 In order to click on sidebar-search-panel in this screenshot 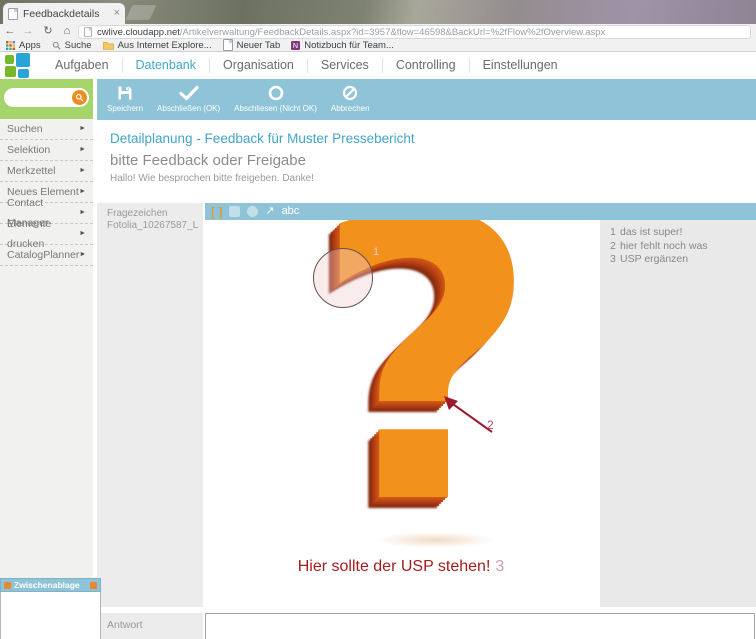, I will do `click(46, 99)`.